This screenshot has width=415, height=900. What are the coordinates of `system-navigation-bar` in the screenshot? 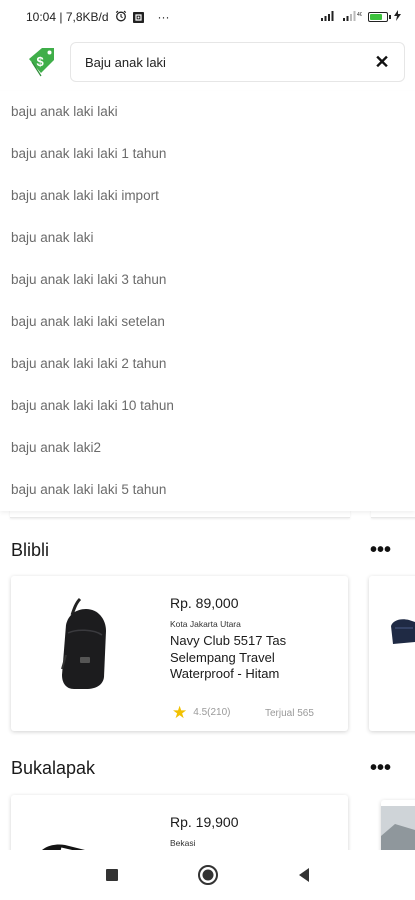 It's located at (207, 875).